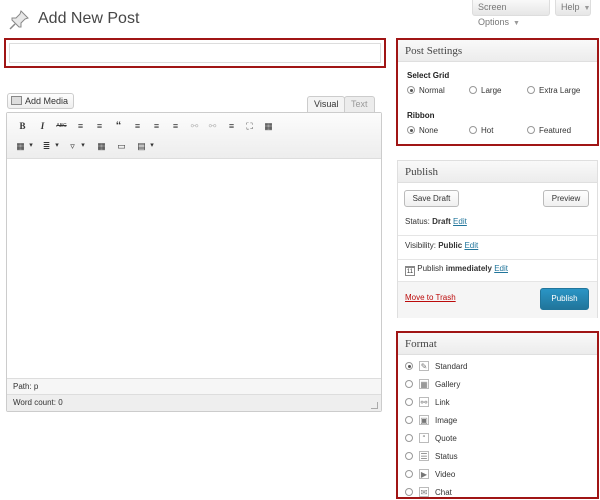 This screenshot has width=600, height=500. What do you see at coordinates (141, 146) in the screenshot?
I see `paragraph-icon: ▤` at bounding box center [141, 146].